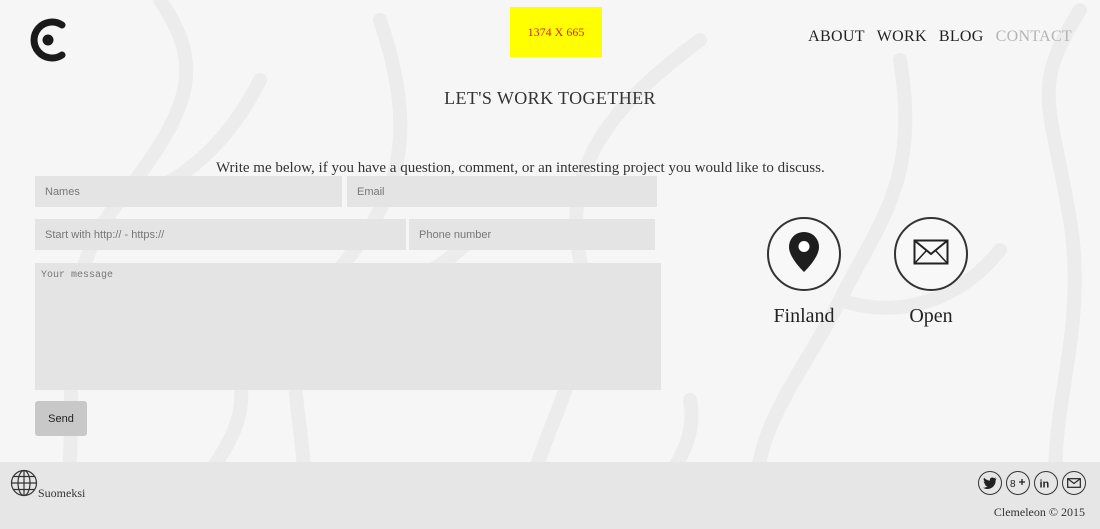 Image resolution: width=1100 pixels, height=529 pixels. I want to click on main-nav: ABOUT WORK BLOG CONTACT, so click(940, 37).